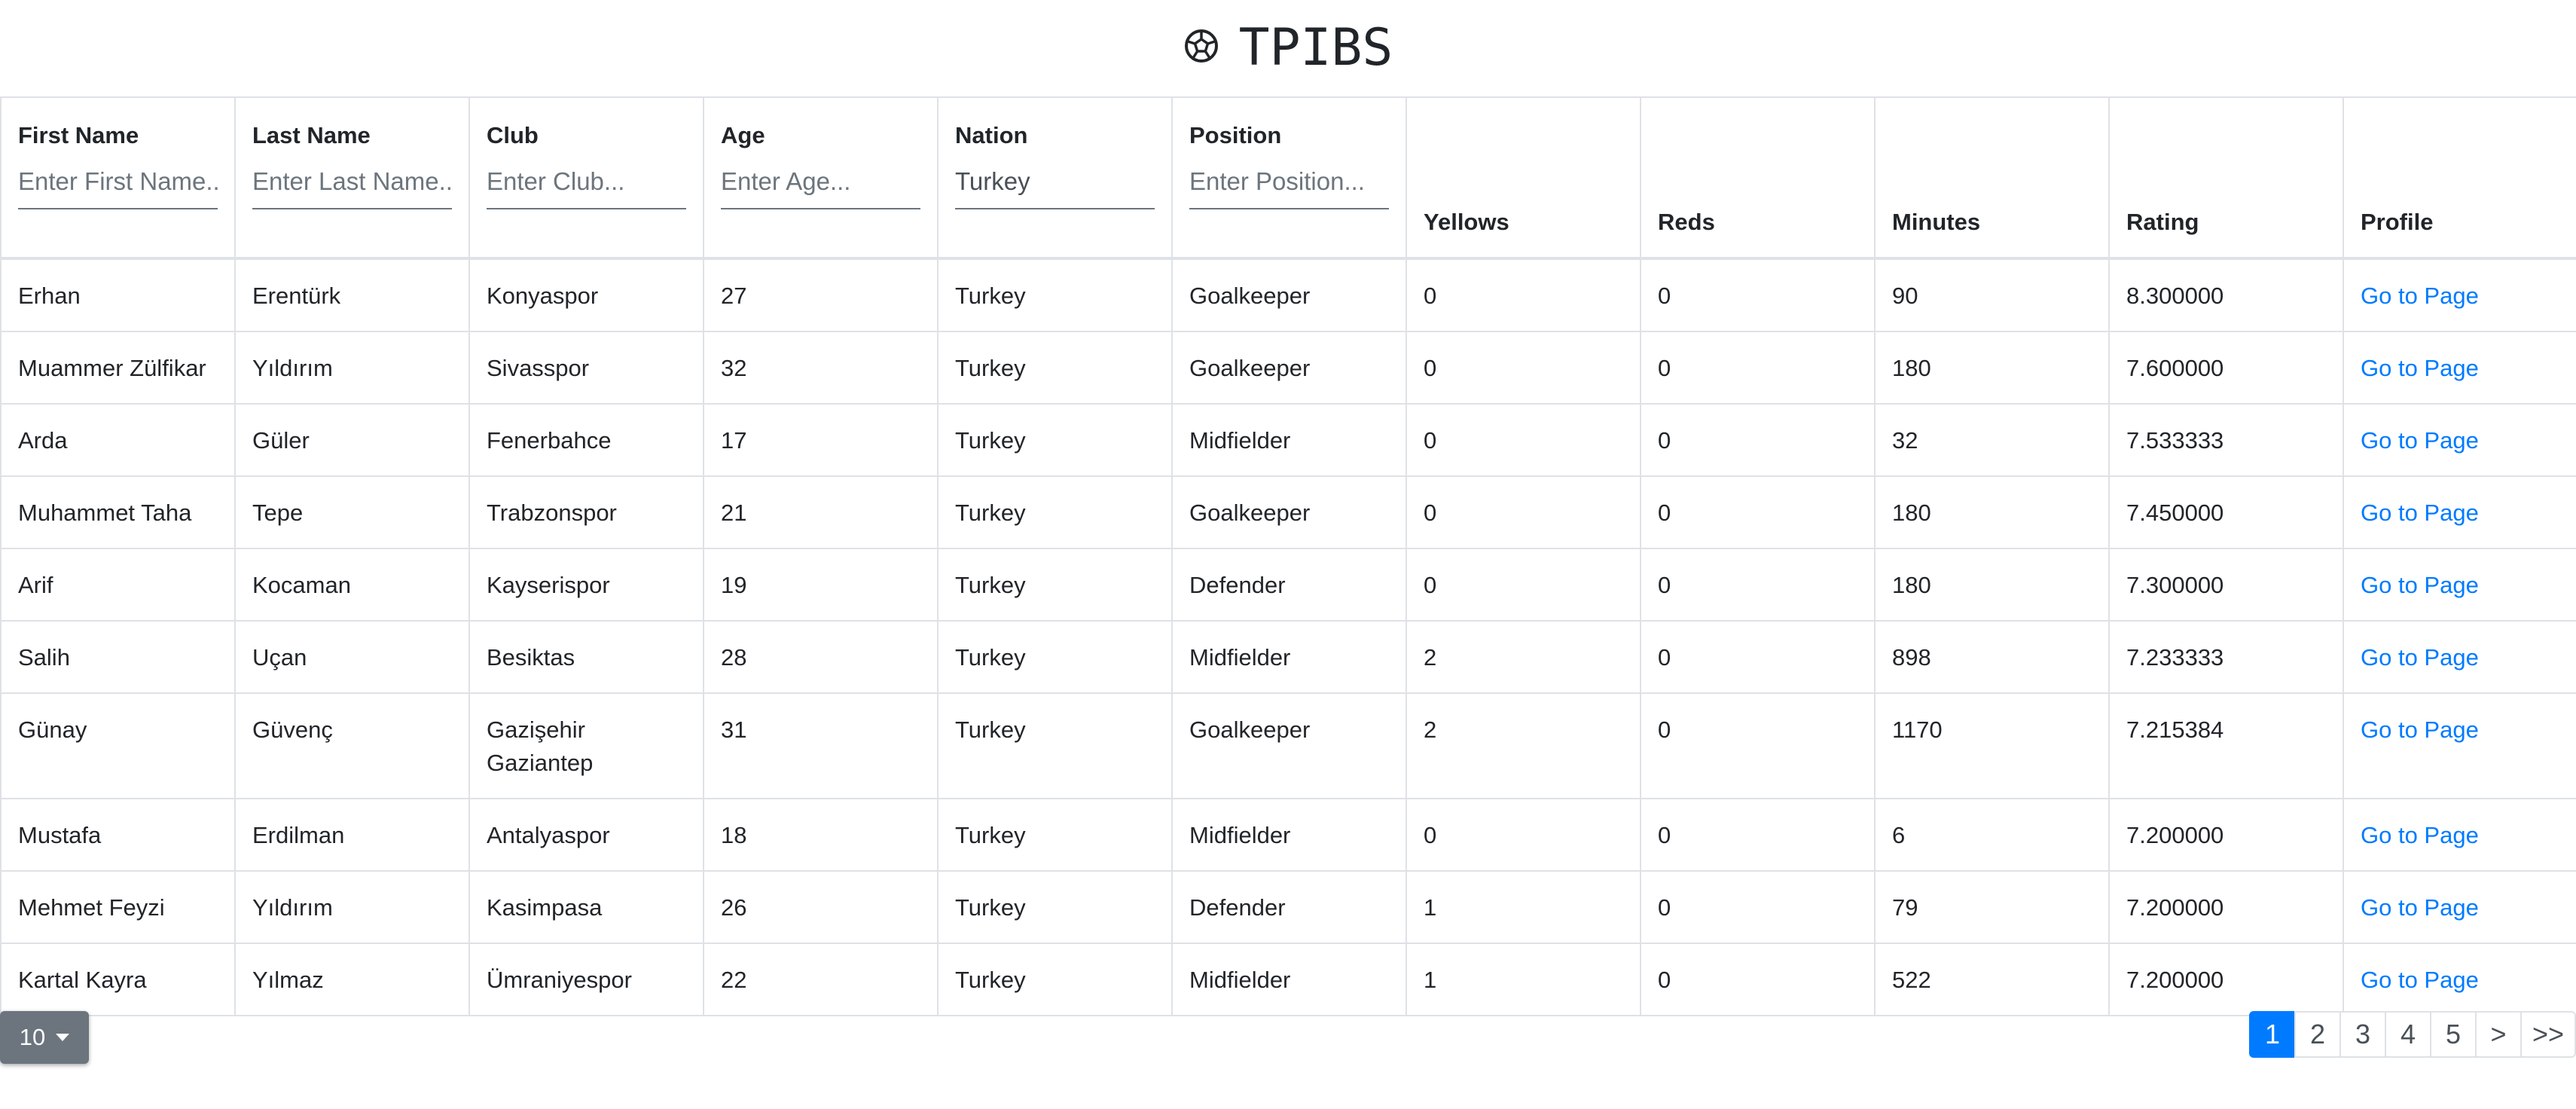  I want to click on page-button-1: 1, so click(2272, 1034).